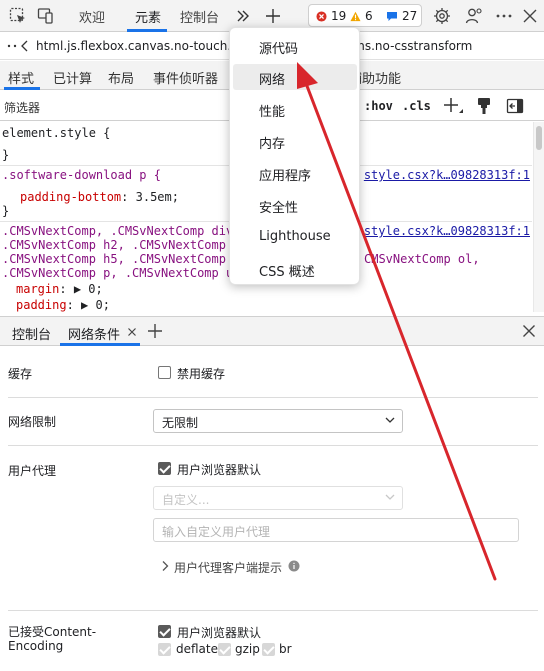  I want to click on menu-item-performance: 性能, so click(295, 109).